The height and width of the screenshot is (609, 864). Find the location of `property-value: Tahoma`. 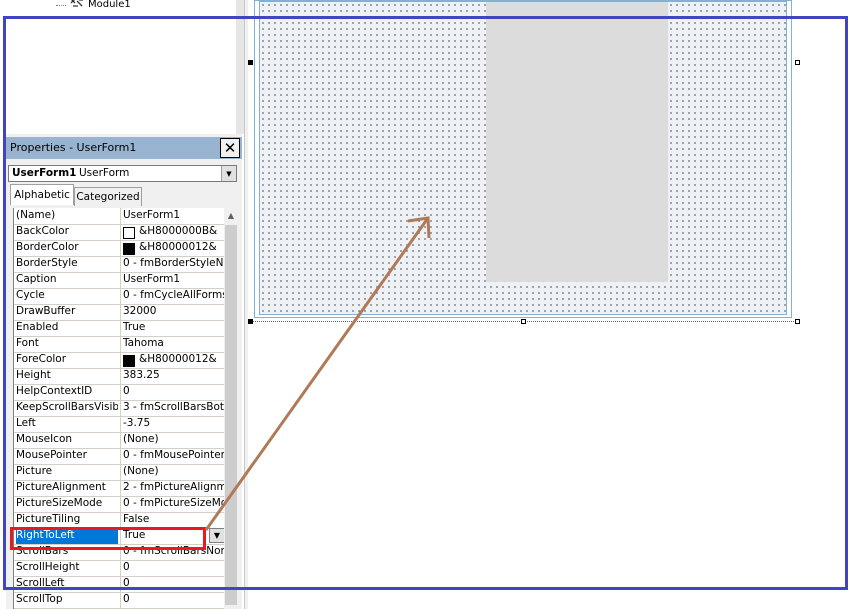

property-value: Tahoma is located at coordinates (172, 344).